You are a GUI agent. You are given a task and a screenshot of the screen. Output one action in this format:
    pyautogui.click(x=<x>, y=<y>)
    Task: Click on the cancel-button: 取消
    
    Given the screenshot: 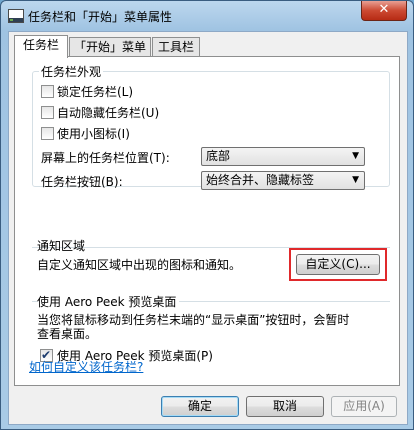 What is the action you would take?
    pyautogui.click(x=285, y=406)
    